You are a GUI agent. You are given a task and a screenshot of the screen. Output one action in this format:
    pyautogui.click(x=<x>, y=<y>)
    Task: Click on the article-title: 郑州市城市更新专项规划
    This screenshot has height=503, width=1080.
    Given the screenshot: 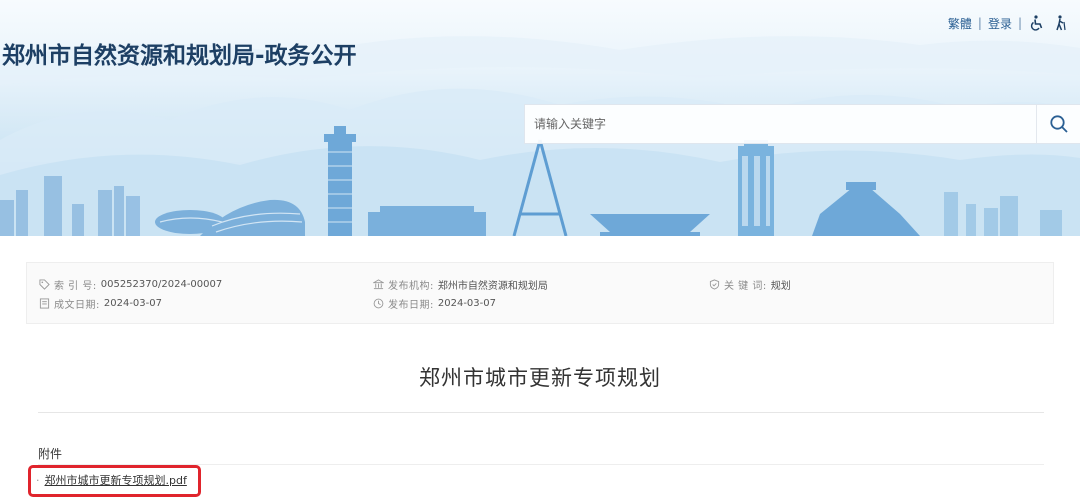 What is the action you would take?
    pyautogui.click(x=540, y=378)
    